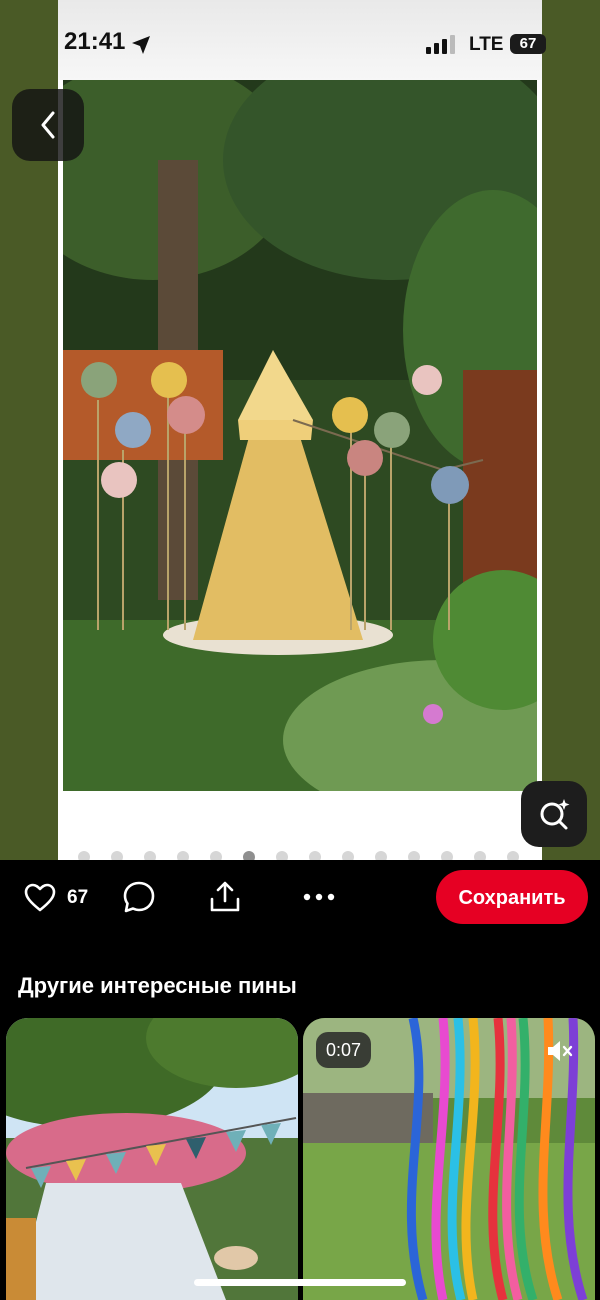 This screenshot has height=1300, width=600. I want to click on back-button, so click(48, 125).